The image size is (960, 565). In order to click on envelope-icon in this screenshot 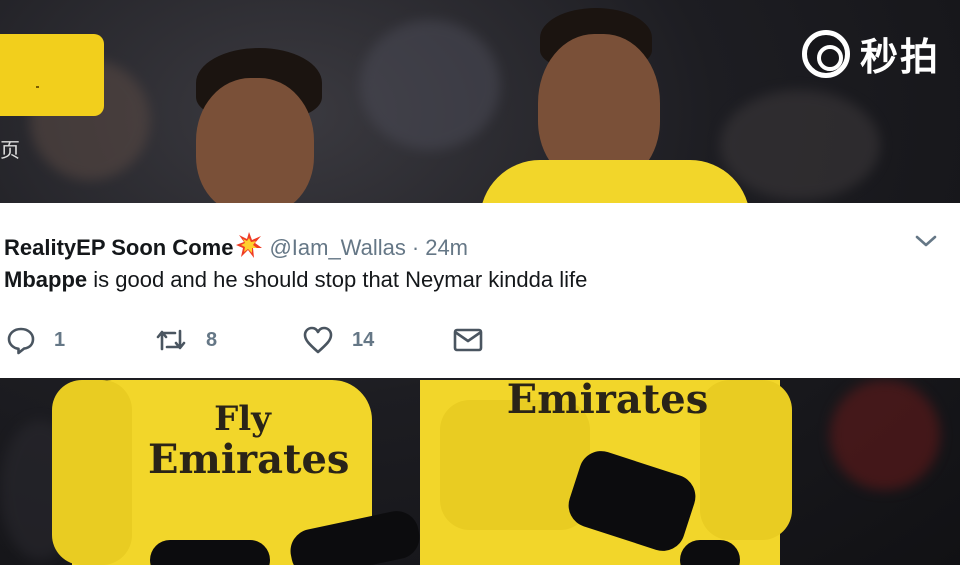, I will do `click(468, 340)`.